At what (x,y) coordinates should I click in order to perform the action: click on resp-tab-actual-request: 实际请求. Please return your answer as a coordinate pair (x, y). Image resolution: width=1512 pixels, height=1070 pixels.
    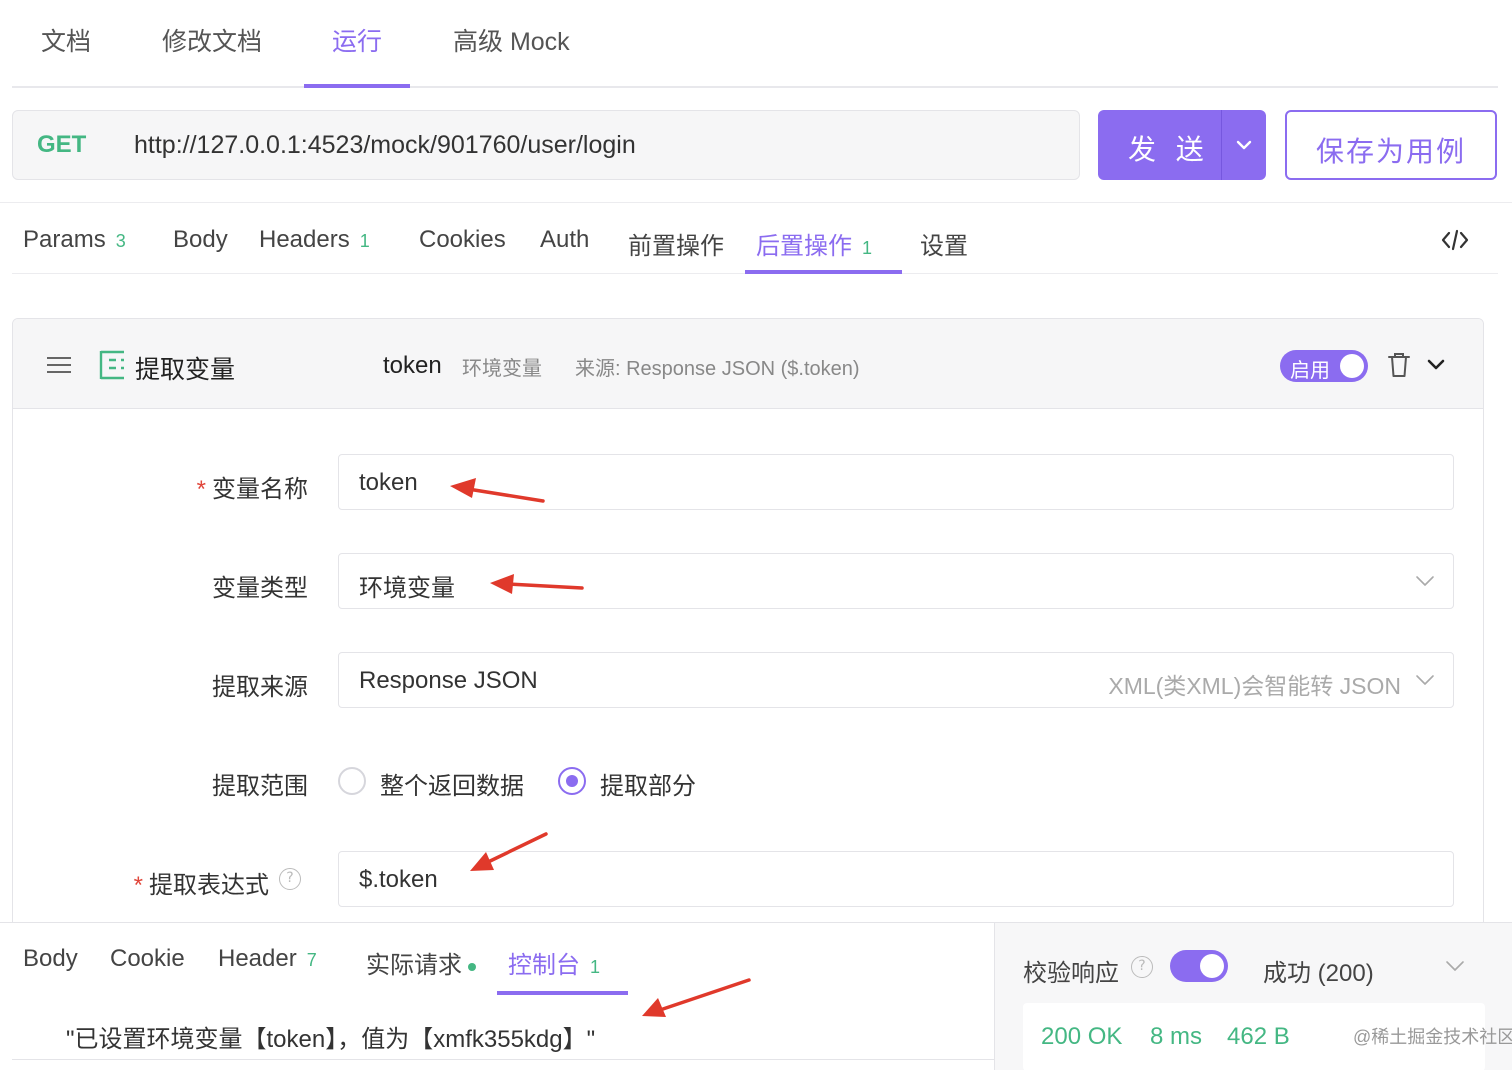
    Looking at the image, I should click on (421, 962).